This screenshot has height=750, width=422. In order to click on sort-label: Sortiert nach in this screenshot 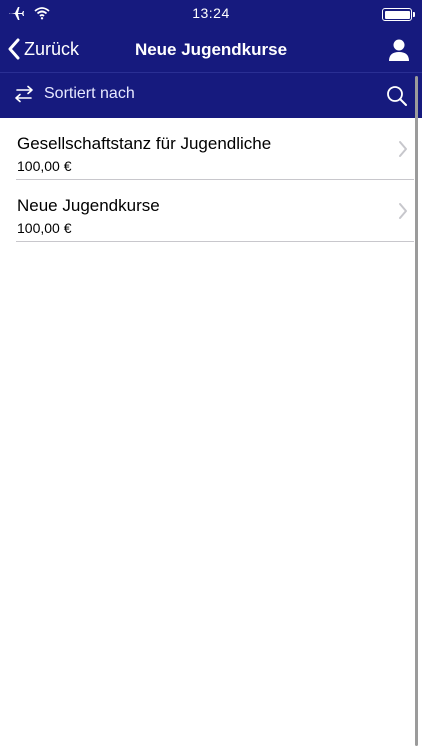, I will do `click(89, 93)`.